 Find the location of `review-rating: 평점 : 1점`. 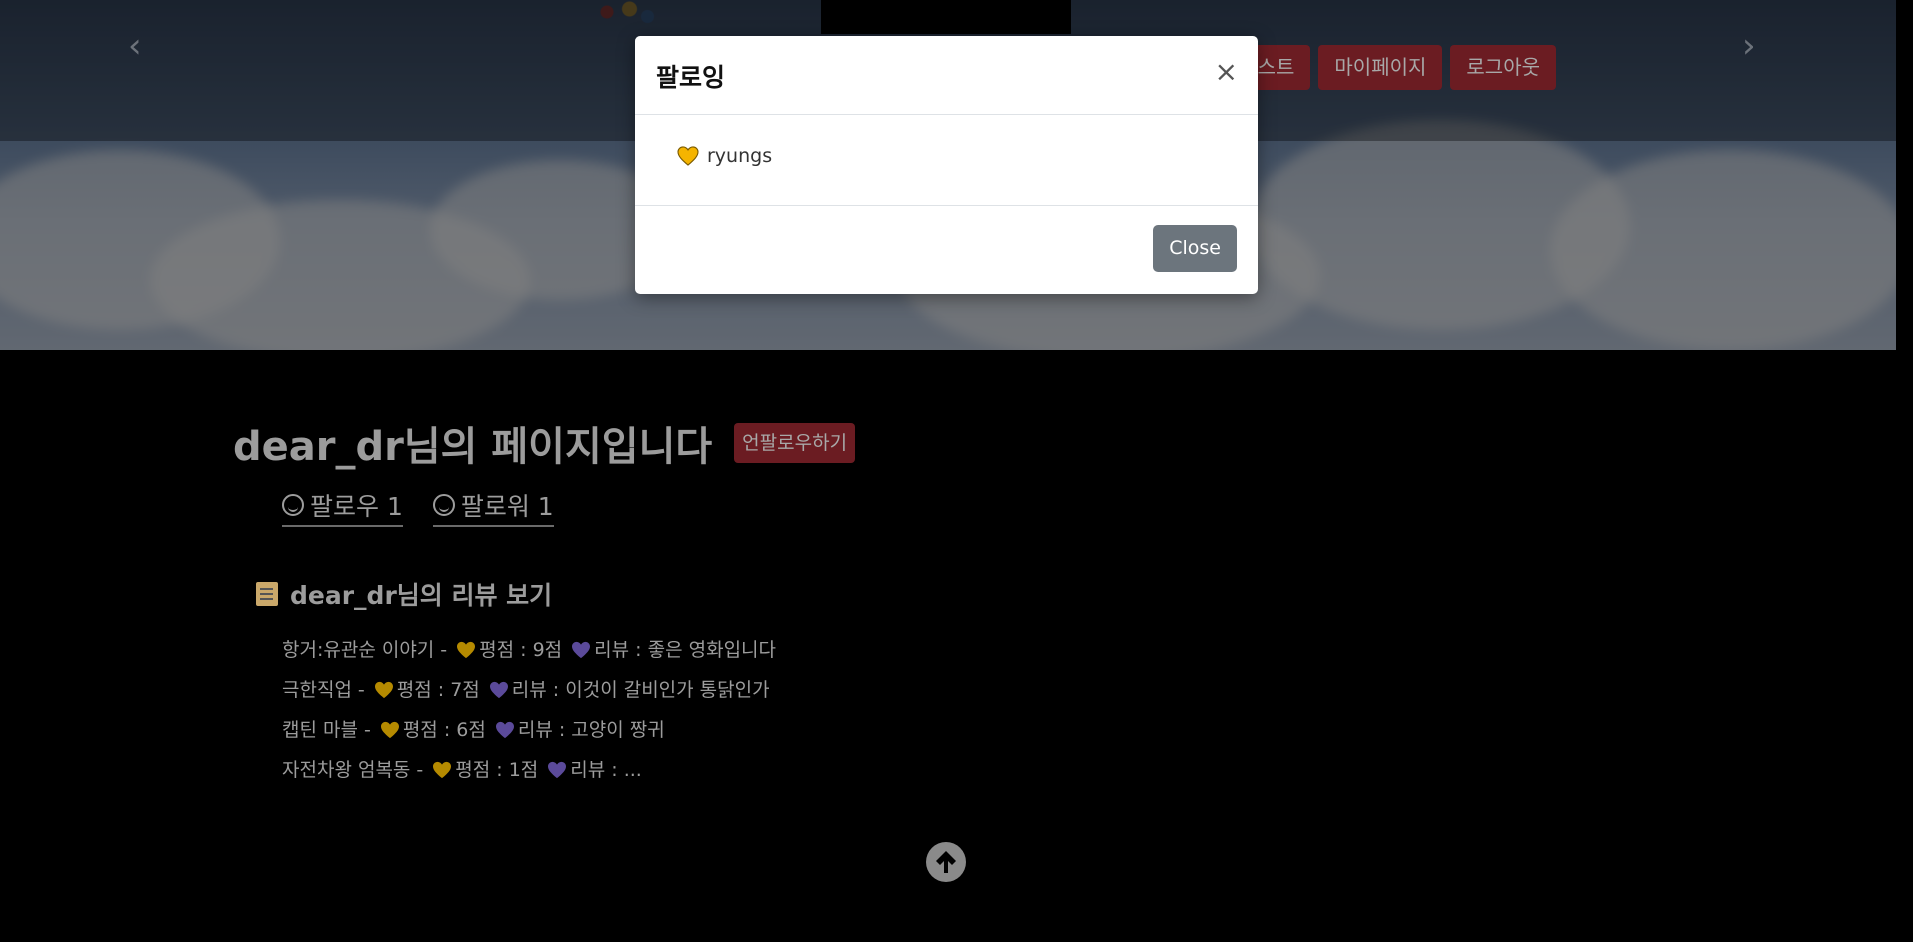

review-rating: 평점 : 1점 is located at coordinates (497, 770).